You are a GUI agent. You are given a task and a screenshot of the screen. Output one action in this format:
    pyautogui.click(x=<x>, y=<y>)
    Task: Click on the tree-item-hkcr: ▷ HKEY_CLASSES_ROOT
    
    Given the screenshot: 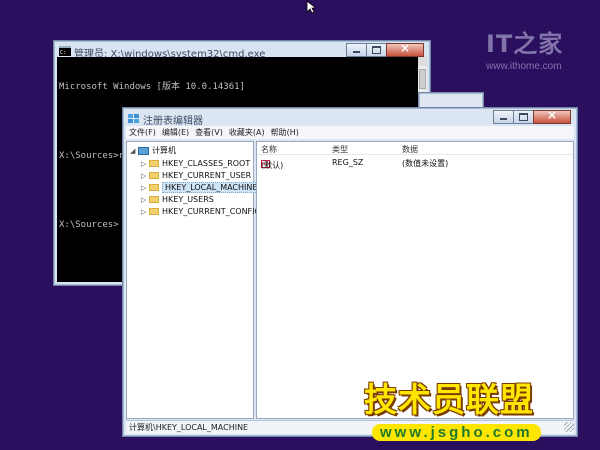 What is the action you would take?
    pyautogui.click(x=195, y=163)
    